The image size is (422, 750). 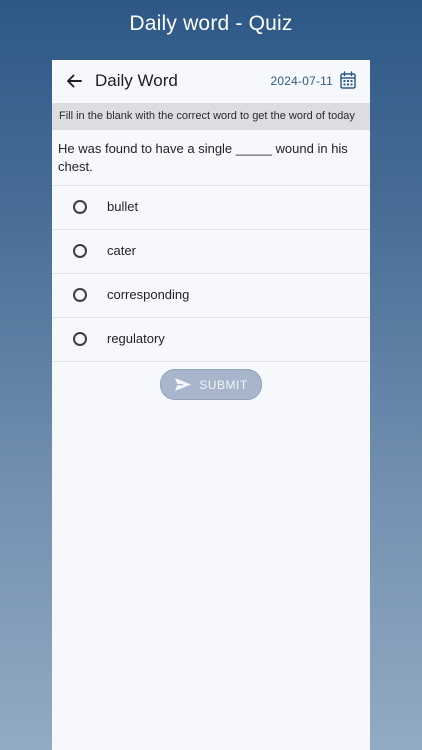 I want to click on option-label: regulatory, so click(x=136, y=338).